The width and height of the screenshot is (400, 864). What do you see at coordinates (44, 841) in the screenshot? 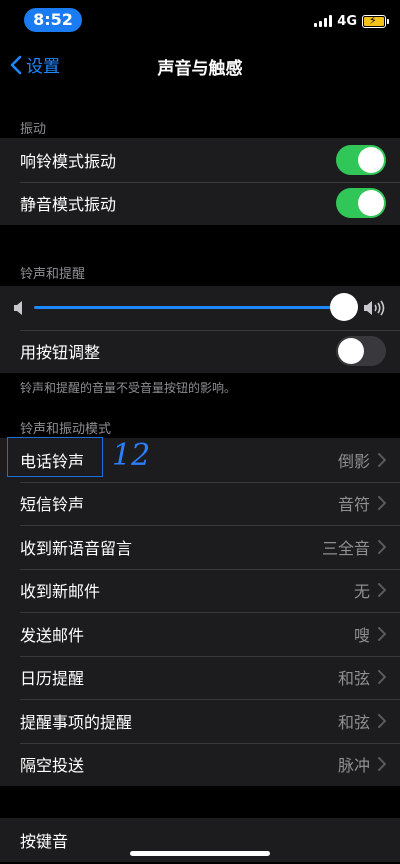
I see `keyboard-clicks-label: 按键音` at bounding box center [44, 841].